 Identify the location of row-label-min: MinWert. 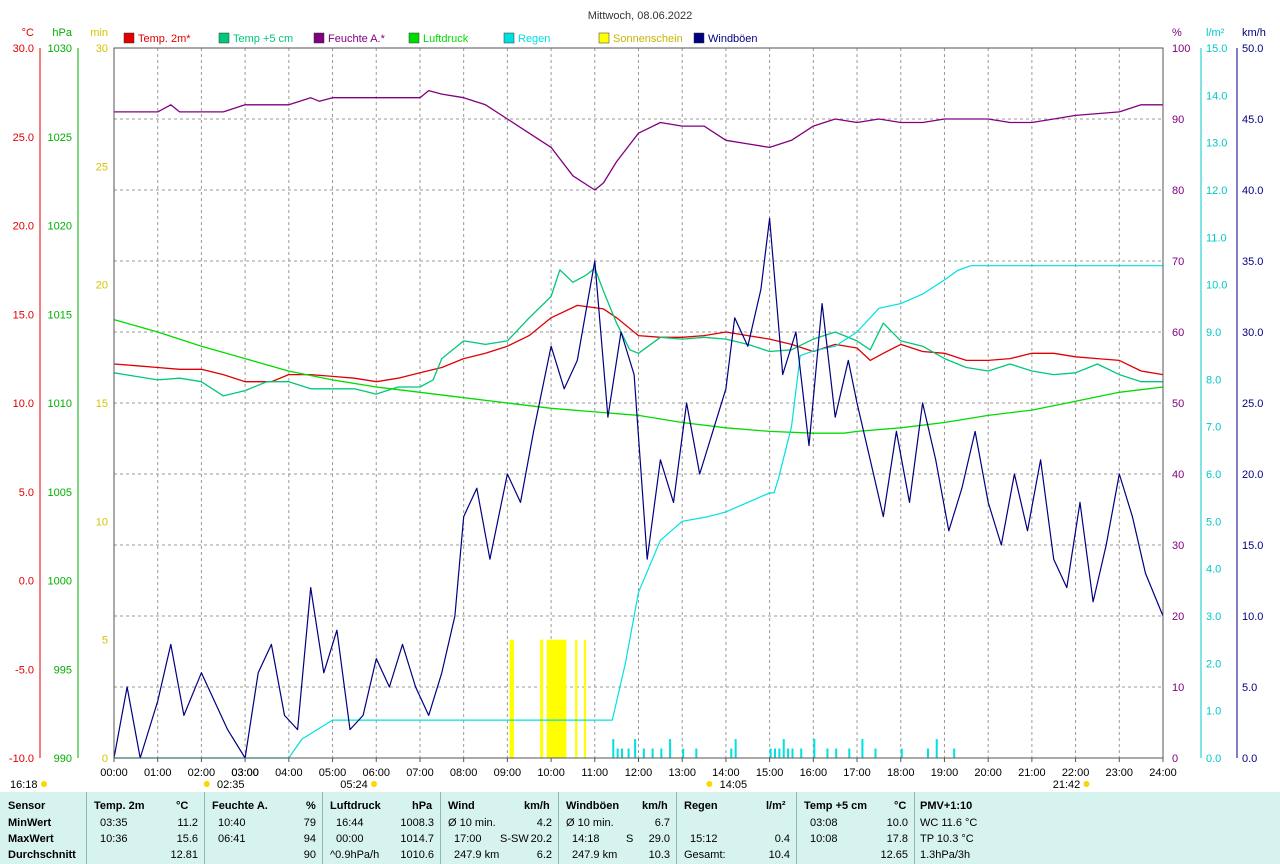
(30, 823).